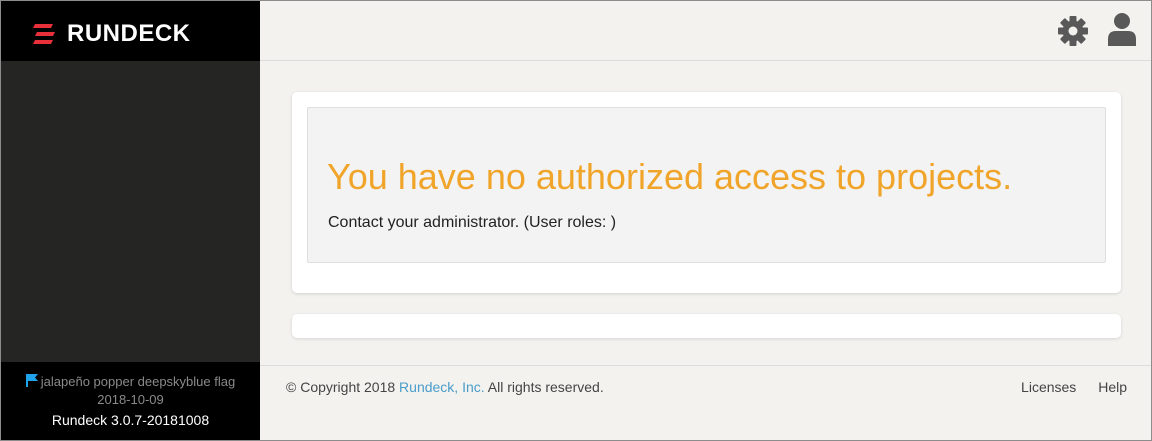 Image resolution: width=1152 pixels, height=441 pixels. Describe the element at coordinates (31, 380) in the screenshot. I see `flag-icon` at that location.